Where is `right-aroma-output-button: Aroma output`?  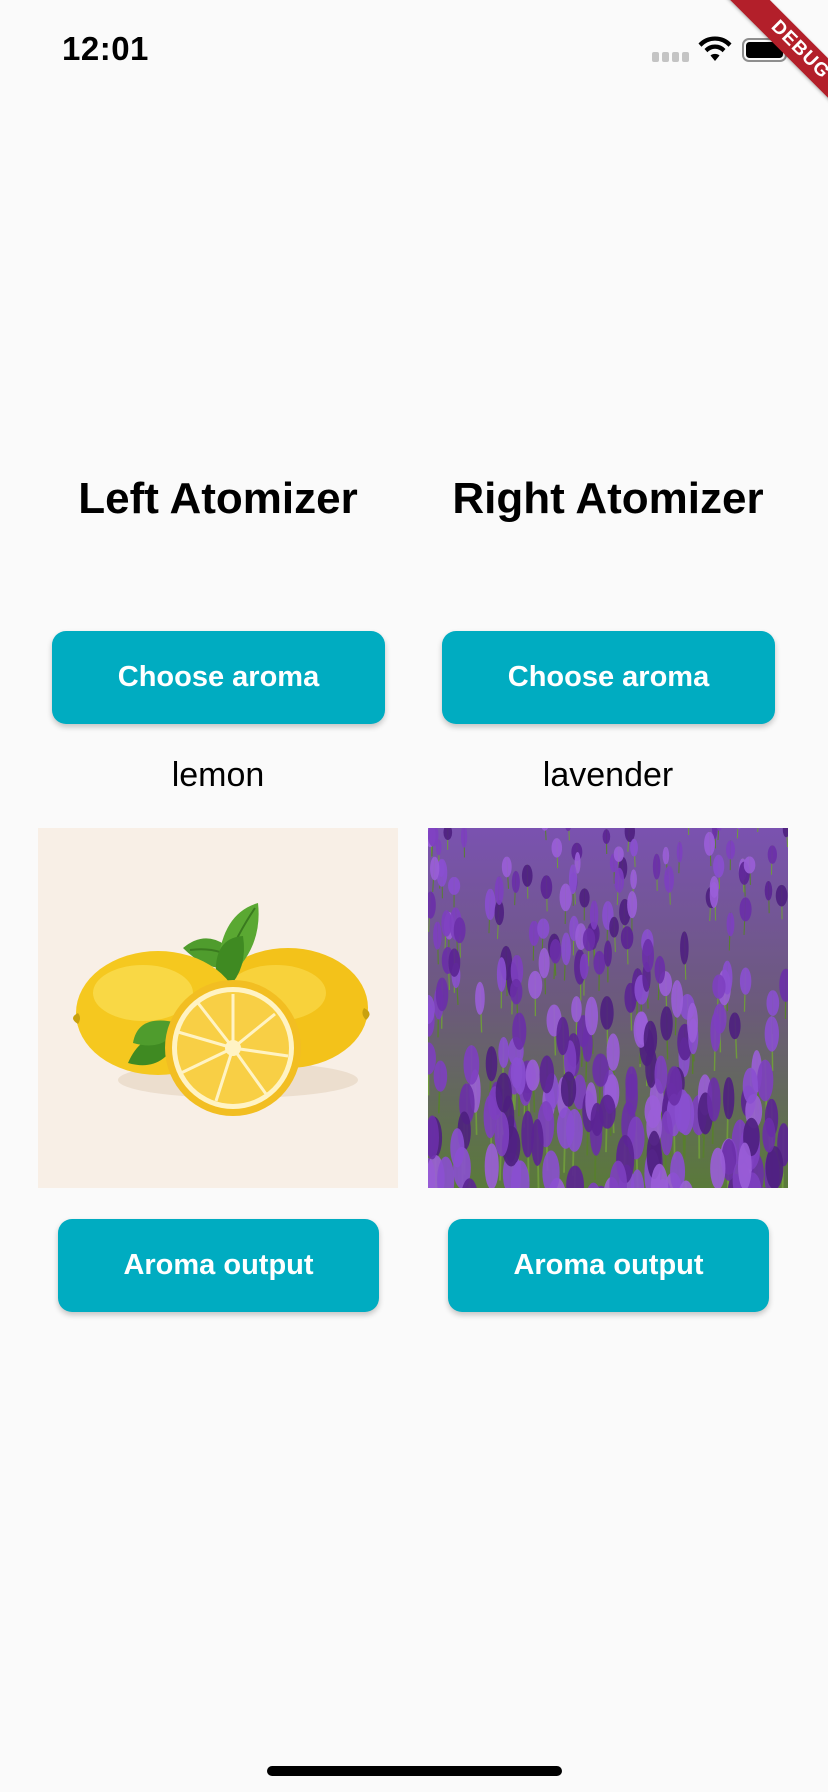
right-aroma-output-button: Aroma output is located at coordinates (608, 1265).